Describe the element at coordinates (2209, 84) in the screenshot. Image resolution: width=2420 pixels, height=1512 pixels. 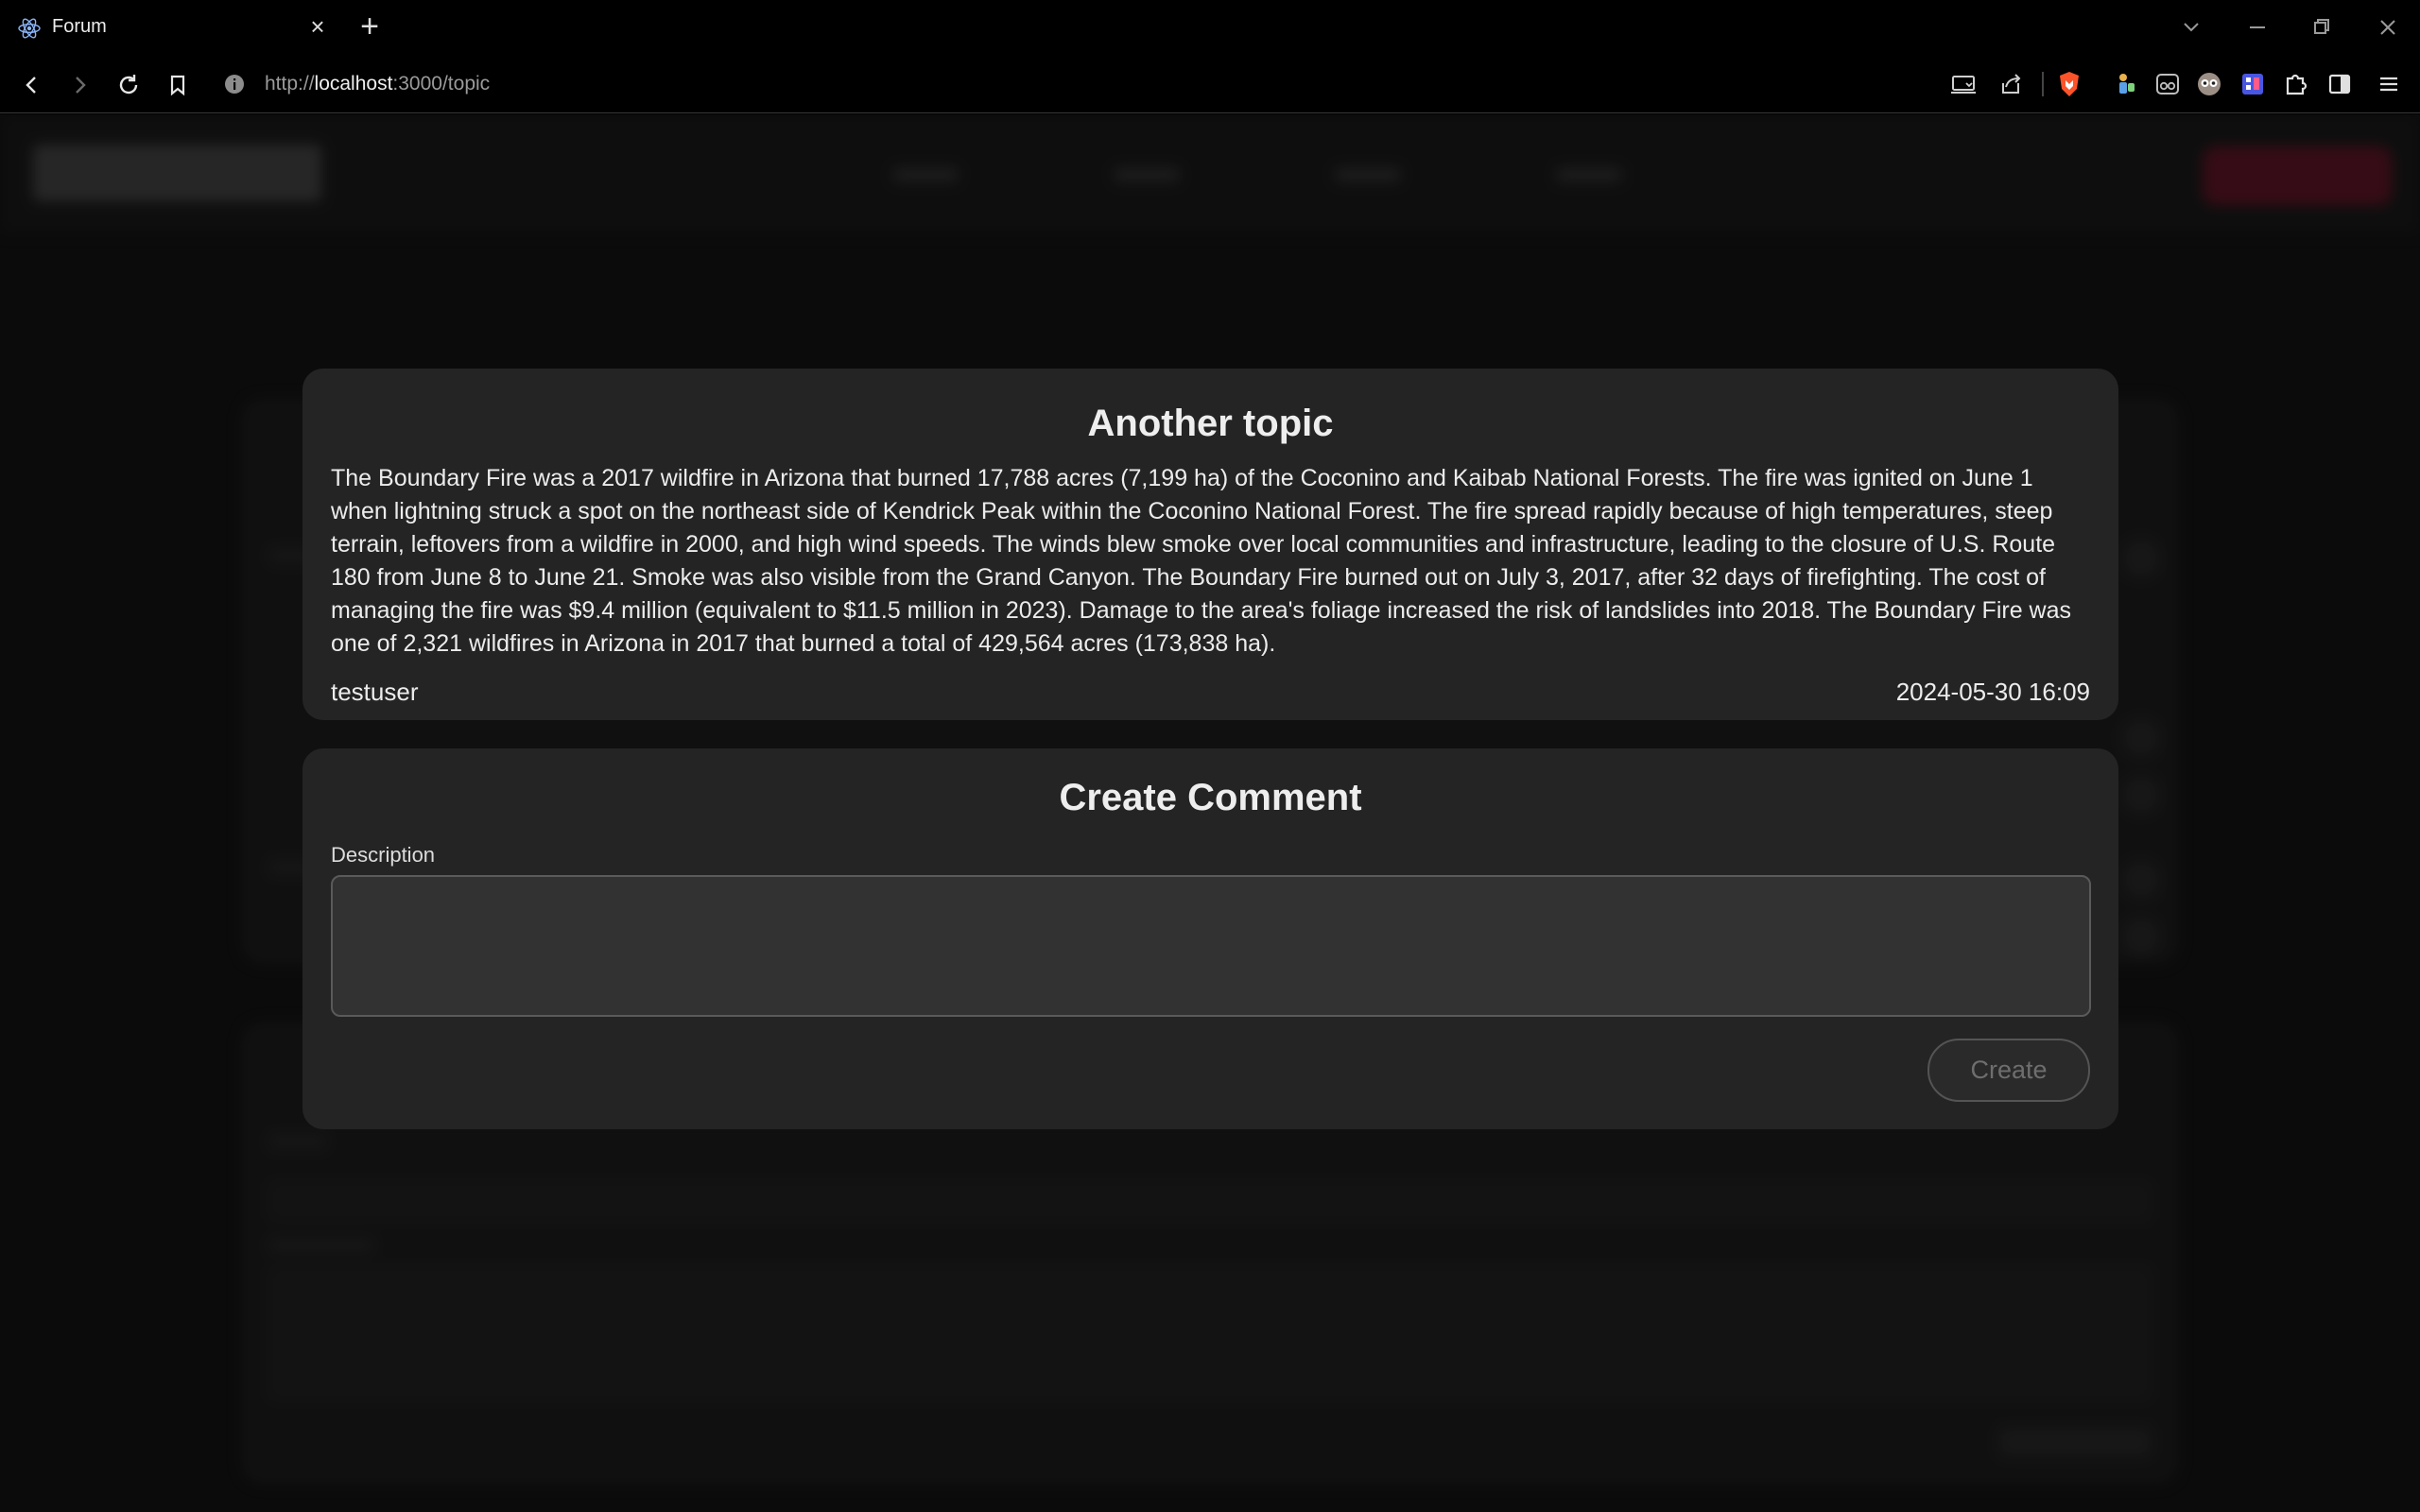
I see `extension-owl-icon` at that location.